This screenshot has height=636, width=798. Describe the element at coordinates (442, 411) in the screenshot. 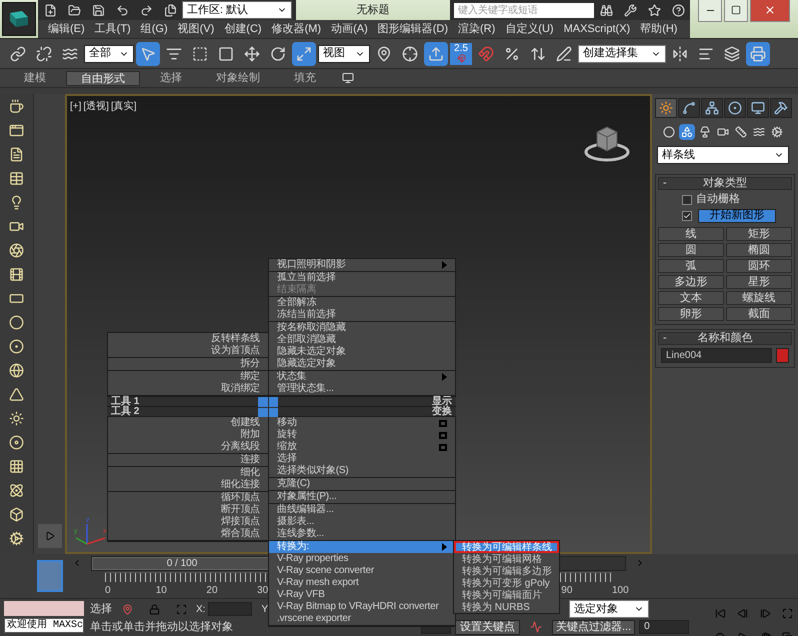

I see `header-label: 变换` at that location.